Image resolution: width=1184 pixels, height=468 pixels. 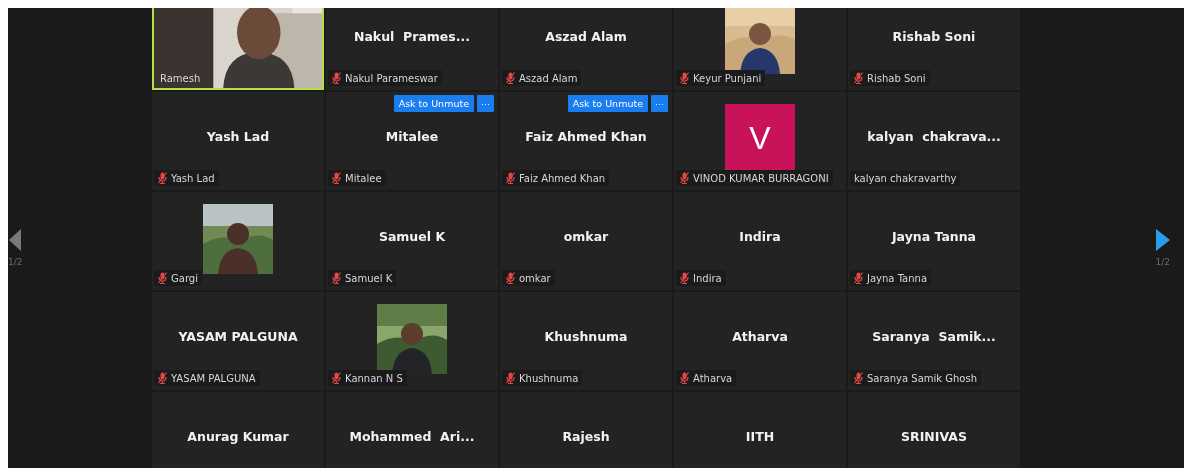 I want to click on name-label: Faiz Ahmed Khan, so click(x=556, y=178).